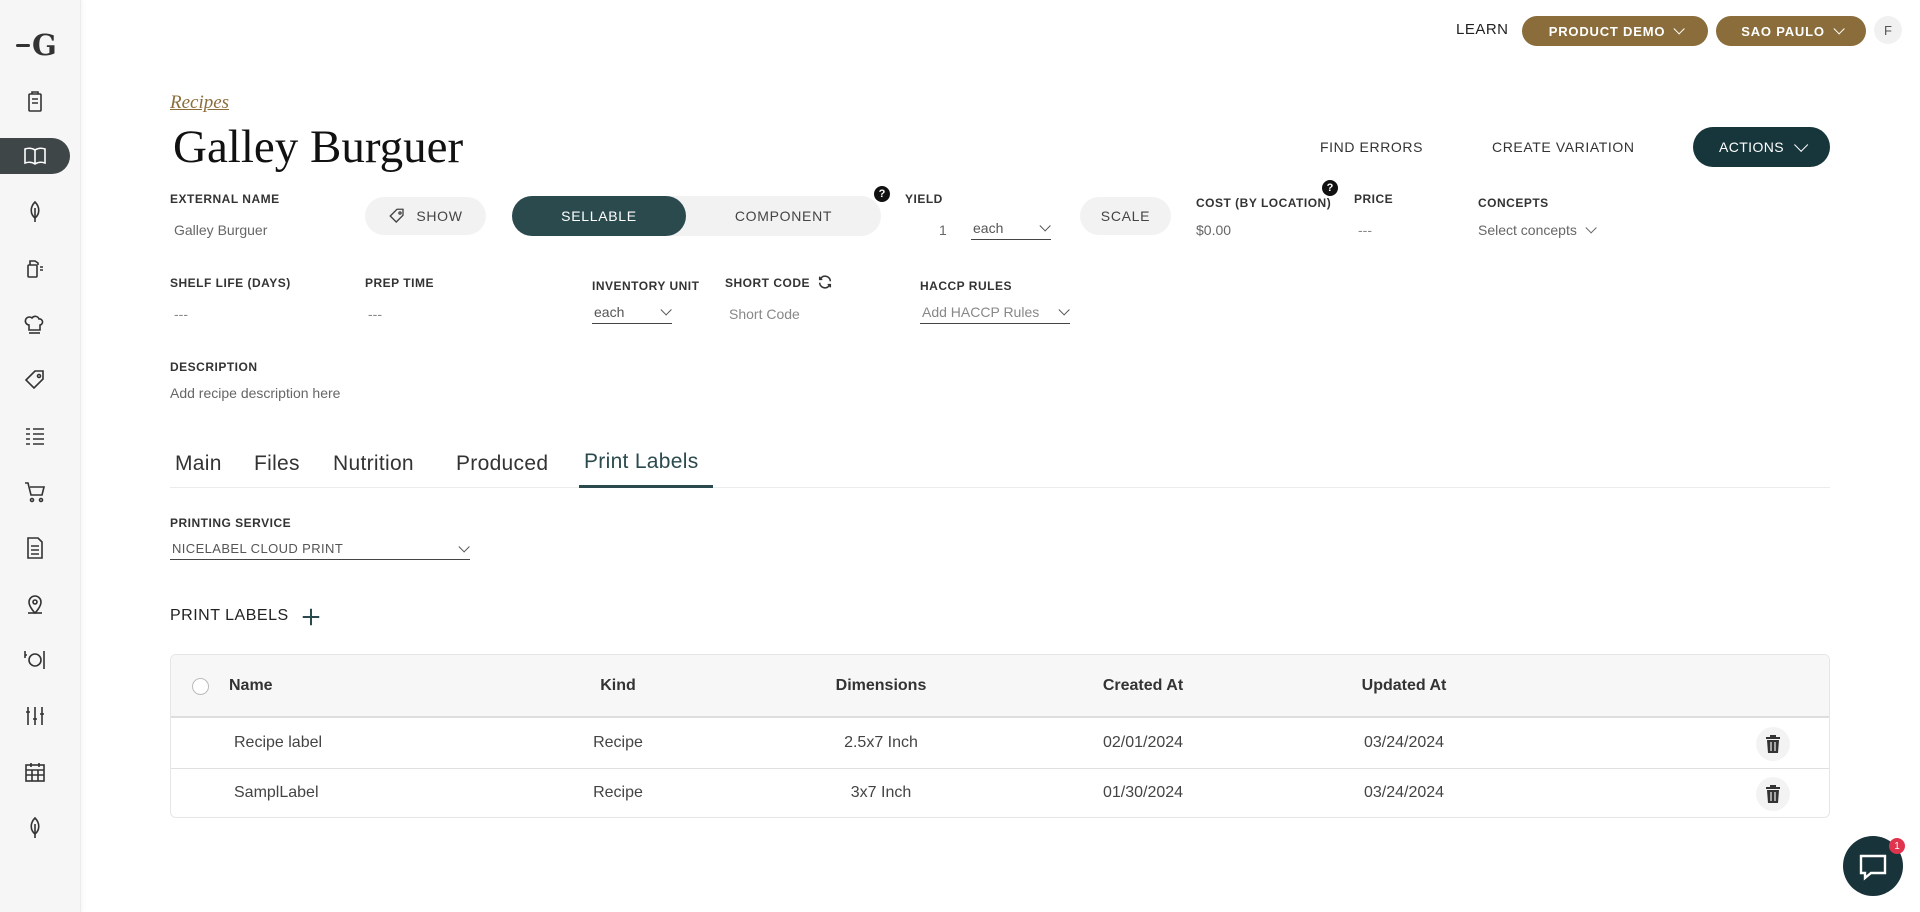 This screenshot has height=912, width=1920. Describe the element at coordinates (200, 686) in the screenshot. I see `select-all-checkbox` at that location.